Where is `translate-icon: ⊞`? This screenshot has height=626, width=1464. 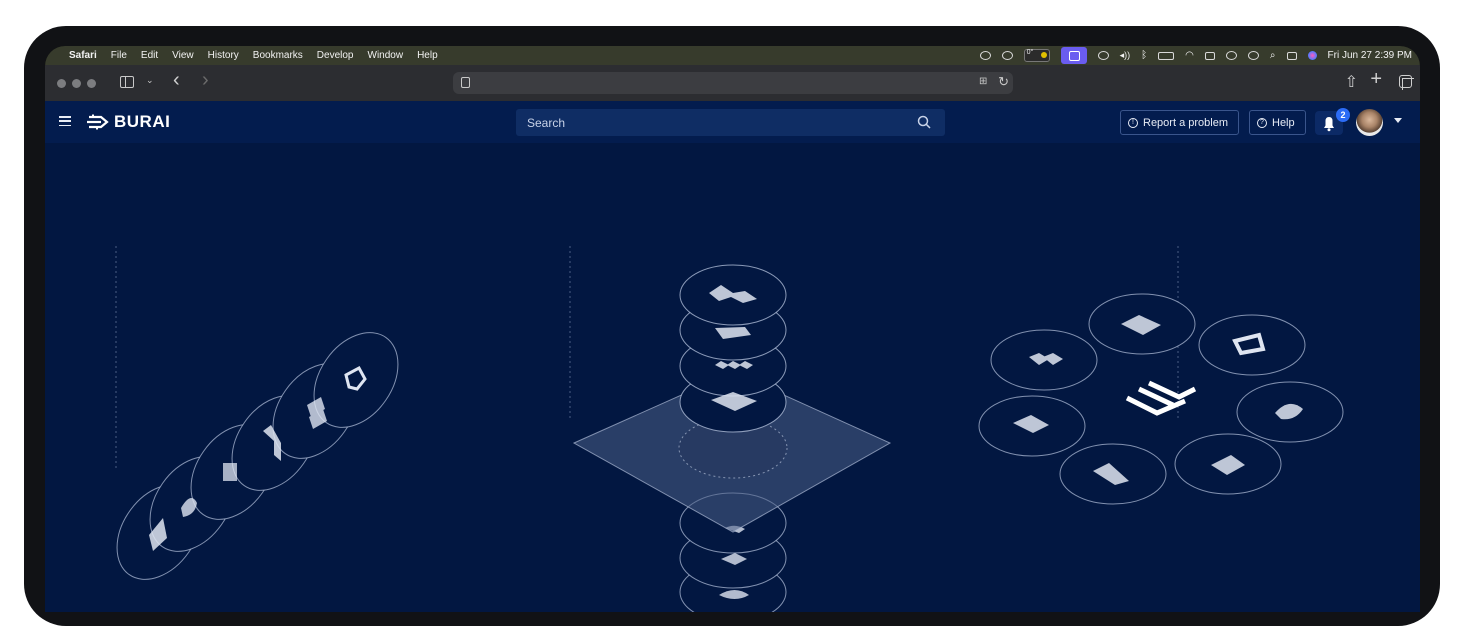 translate-icon: ⊞ is located at coordinates (986, 82).